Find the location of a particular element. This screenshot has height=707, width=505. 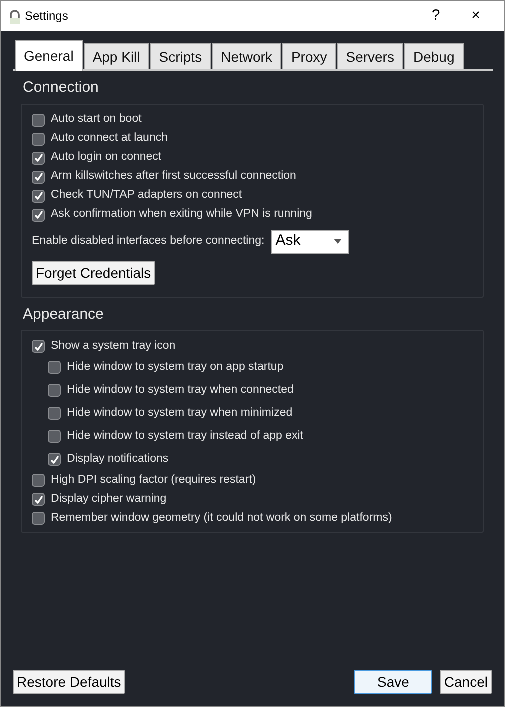

dialog-button: Restore Defaults is located at coordinates (69, 682).